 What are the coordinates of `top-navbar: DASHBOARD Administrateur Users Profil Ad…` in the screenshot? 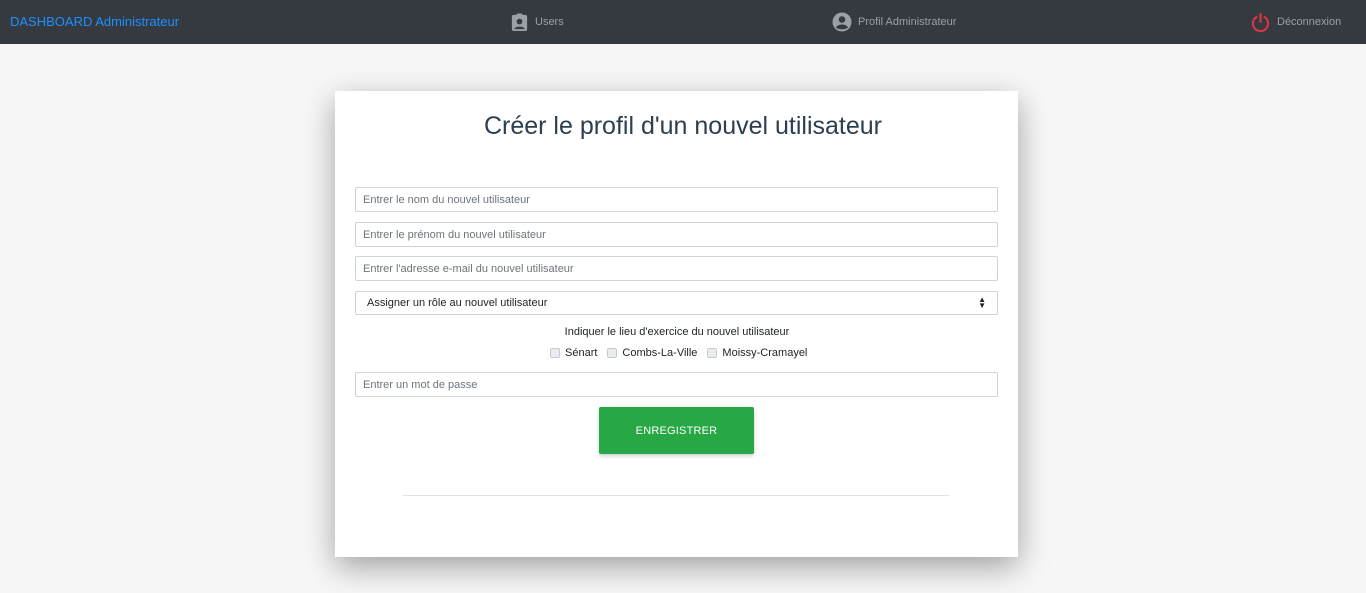 It's located at (683, 22).